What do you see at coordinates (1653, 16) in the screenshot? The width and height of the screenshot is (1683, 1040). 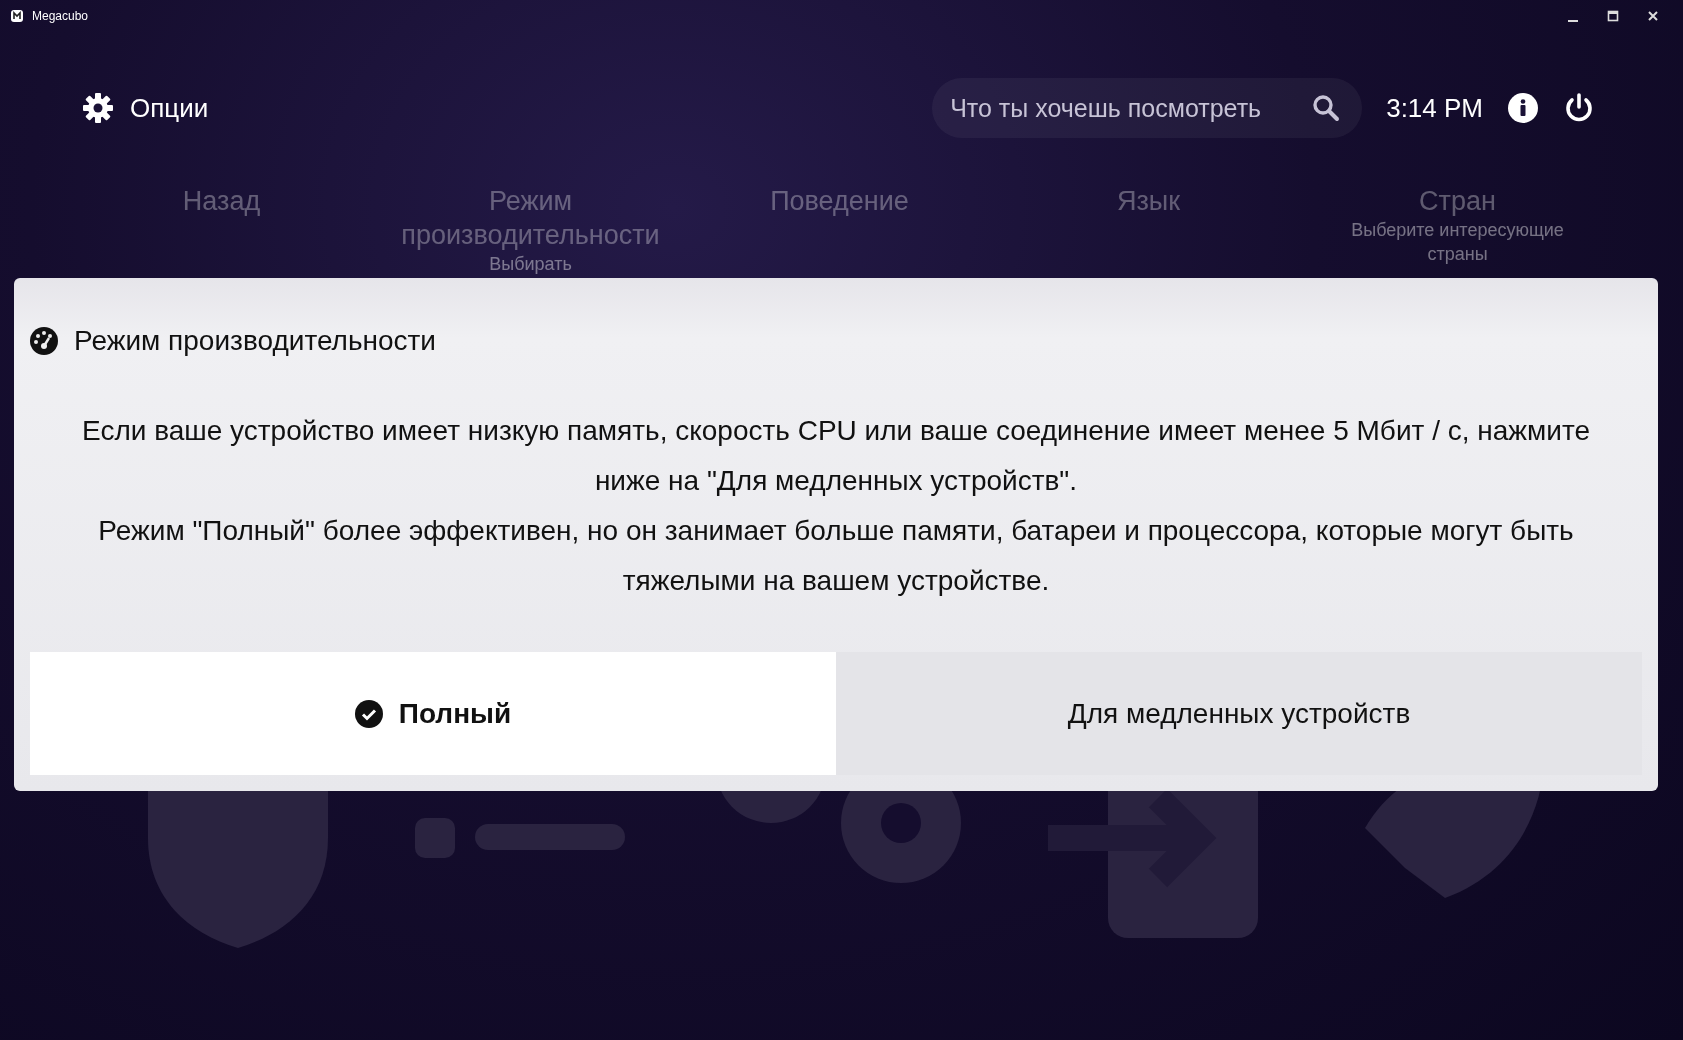 I see `close-icon` at bounding box center [1653, 16].